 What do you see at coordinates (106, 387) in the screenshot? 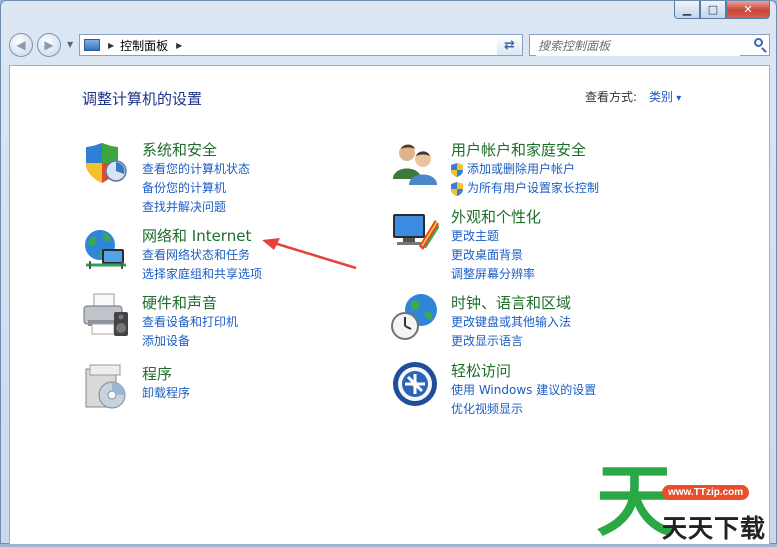
I see `programs-icon` at bounding box center [106, 387].